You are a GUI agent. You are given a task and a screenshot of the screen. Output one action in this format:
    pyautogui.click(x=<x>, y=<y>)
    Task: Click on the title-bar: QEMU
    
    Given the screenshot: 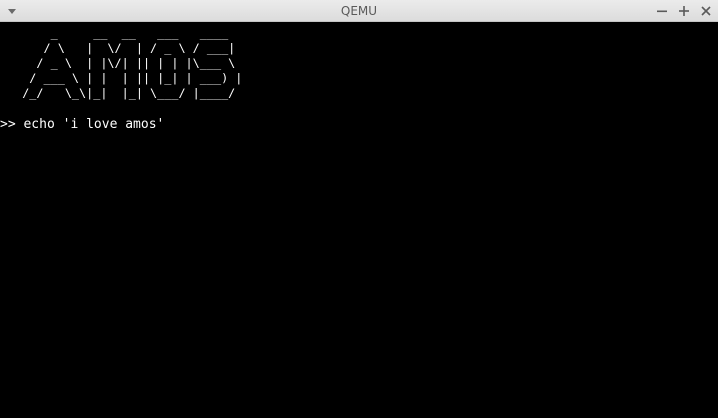 What is the action you would take?
    pyautogui.click(x=359, y=11)
    